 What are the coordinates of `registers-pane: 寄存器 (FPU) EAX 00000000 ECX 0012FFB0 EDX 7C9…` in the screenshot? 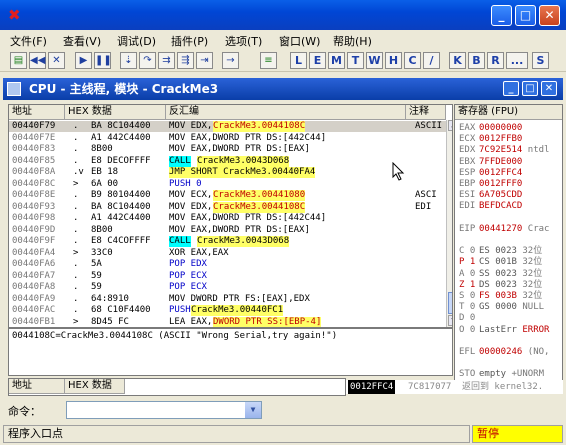 It's located at (508, 249).